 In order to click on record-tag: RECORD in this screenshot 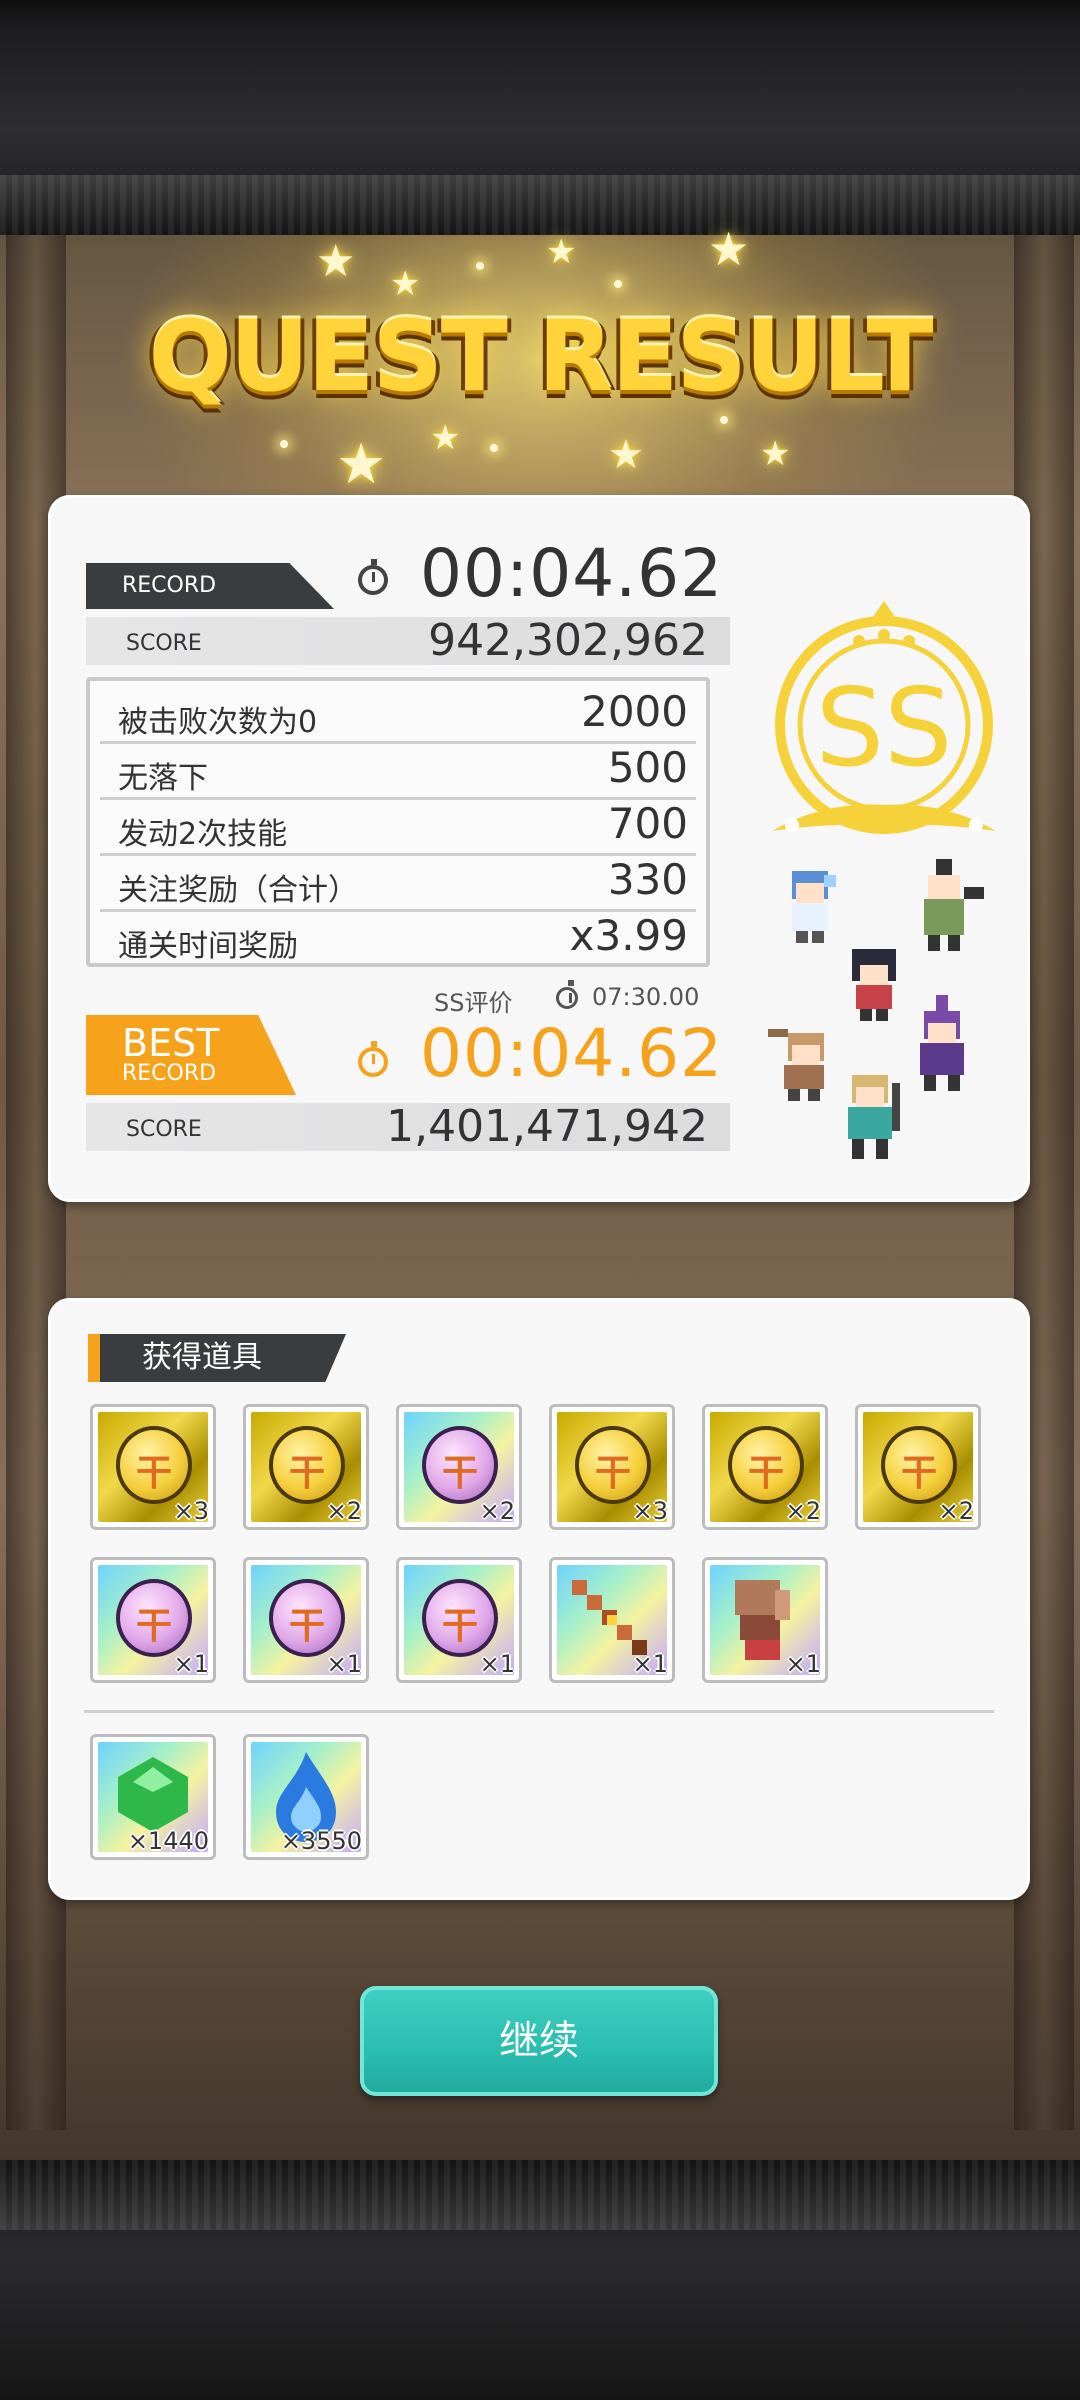, I will do `click(210, 586)`.